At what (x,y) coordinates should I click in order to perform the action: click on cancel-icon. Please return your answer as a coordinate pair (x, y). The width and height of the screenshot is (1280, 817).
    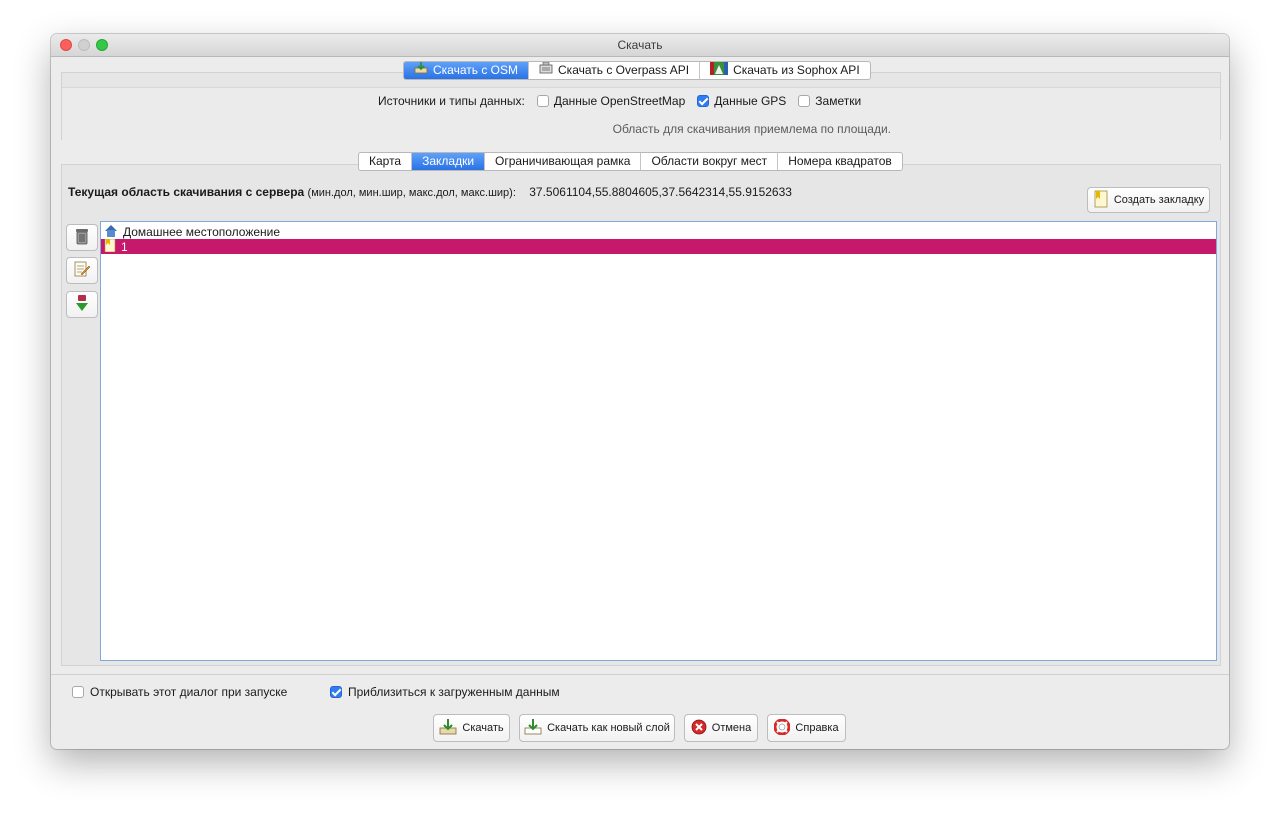
    Looking at the image, I should click on (699, 728).